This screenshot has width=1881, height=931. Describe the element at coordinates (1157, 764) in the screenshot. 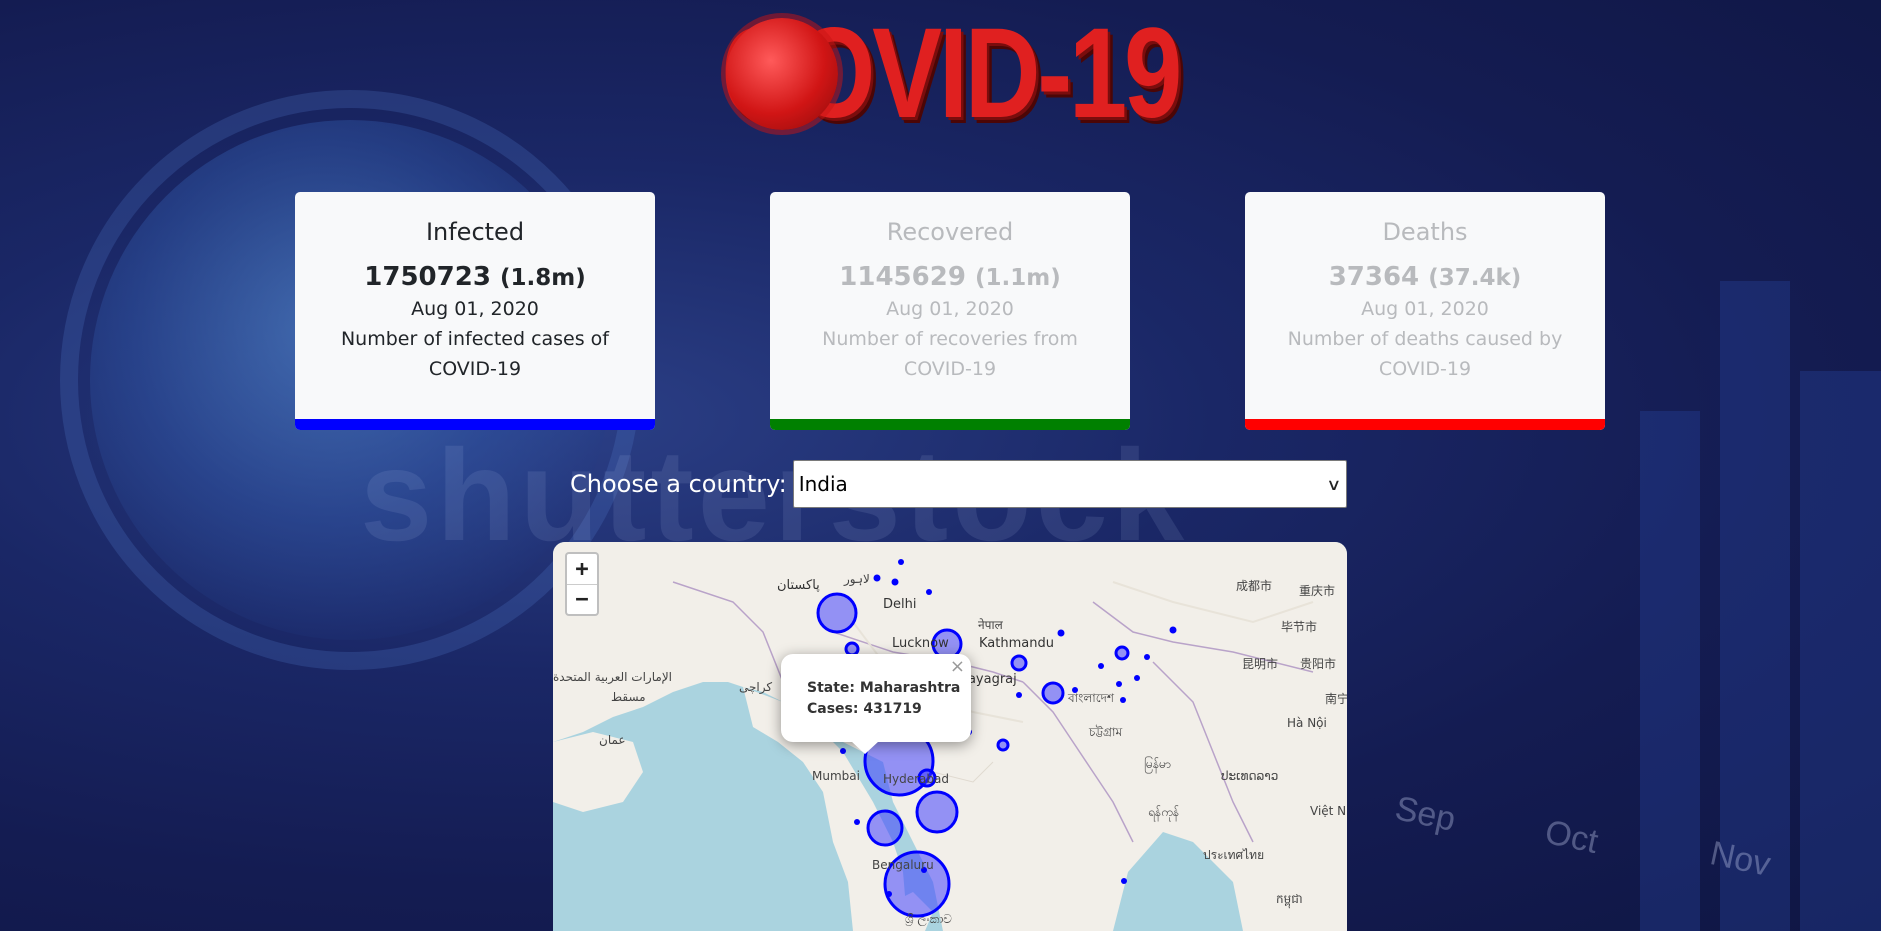

I see `map-place-label: မြန်မာ` at that location.